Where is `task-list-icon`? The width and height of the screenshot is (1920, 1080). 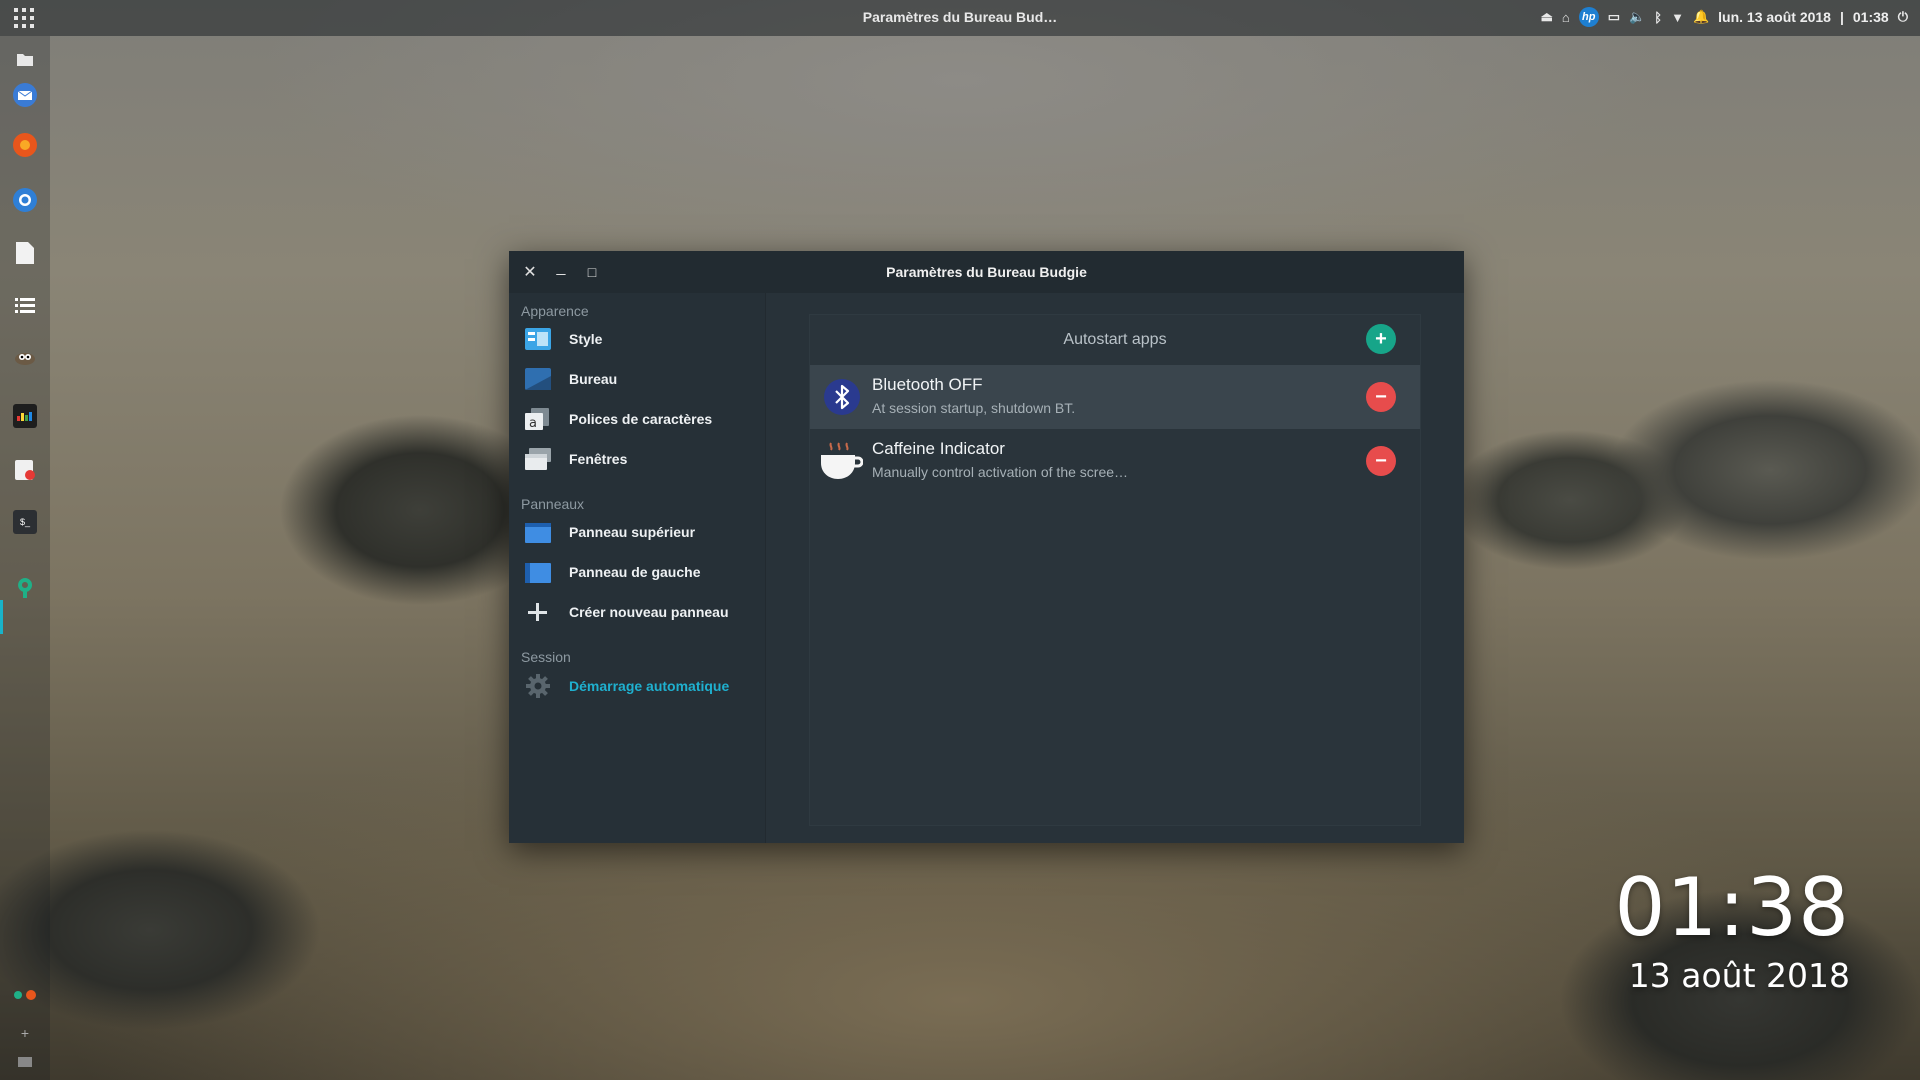
task-list-icon is located at coordinates (25, 306).